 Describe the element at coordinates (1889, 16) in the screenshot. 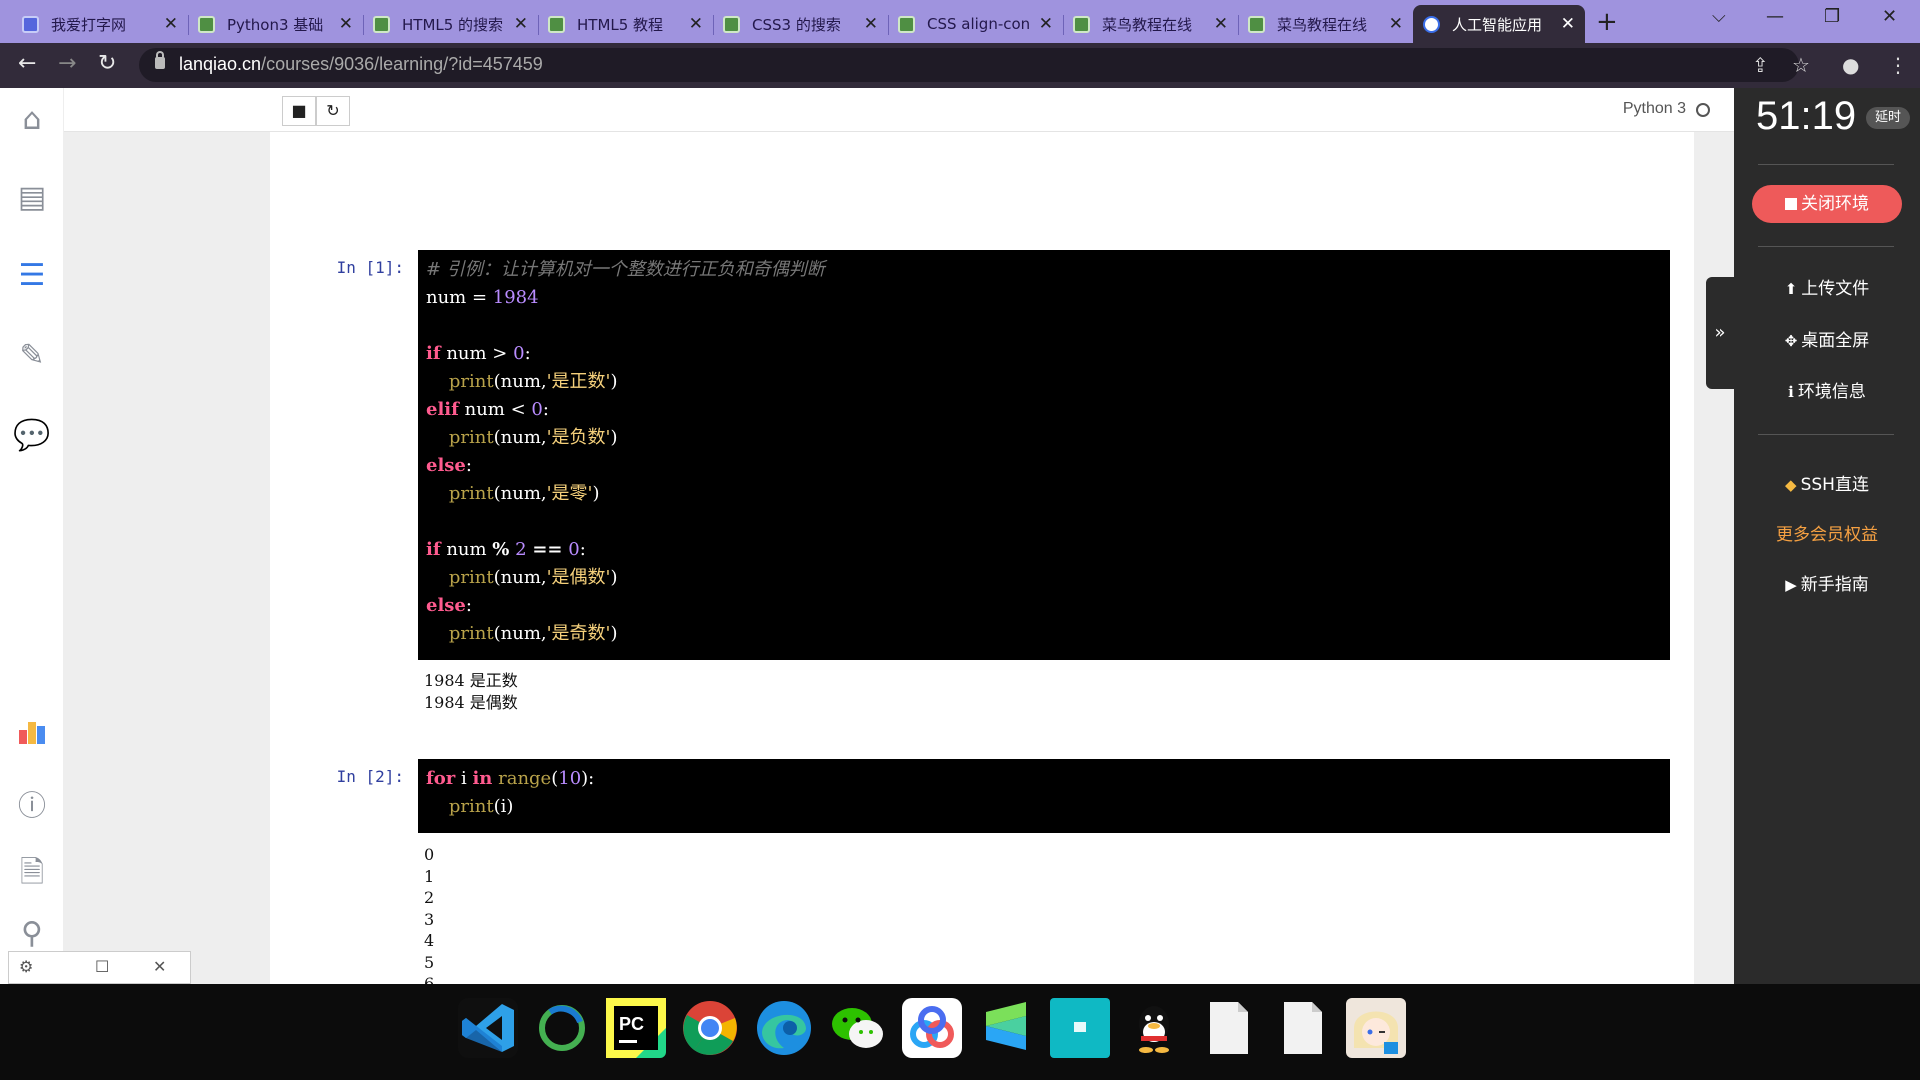

I see `close-window-icon: ✕` at that location.